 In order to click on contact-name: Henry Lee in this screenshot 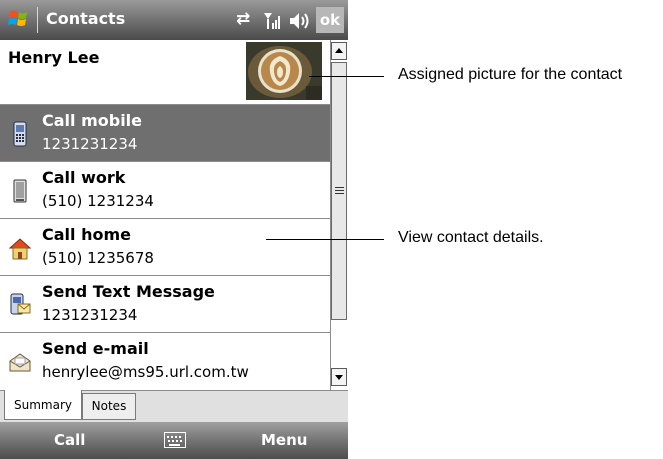, I will do `click(54, 57)`.